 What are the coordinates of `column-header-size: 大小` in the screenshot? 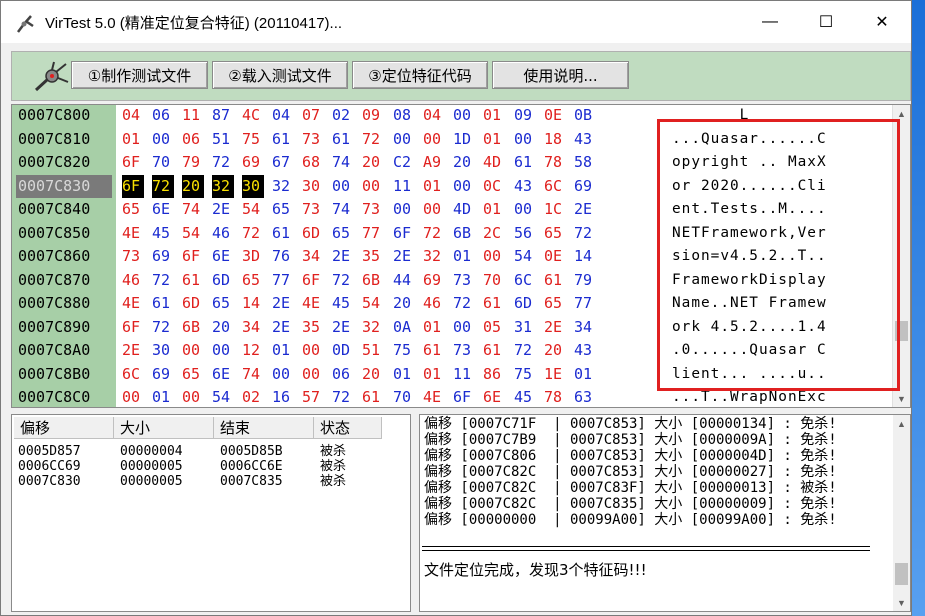 It's located at (164, 428).